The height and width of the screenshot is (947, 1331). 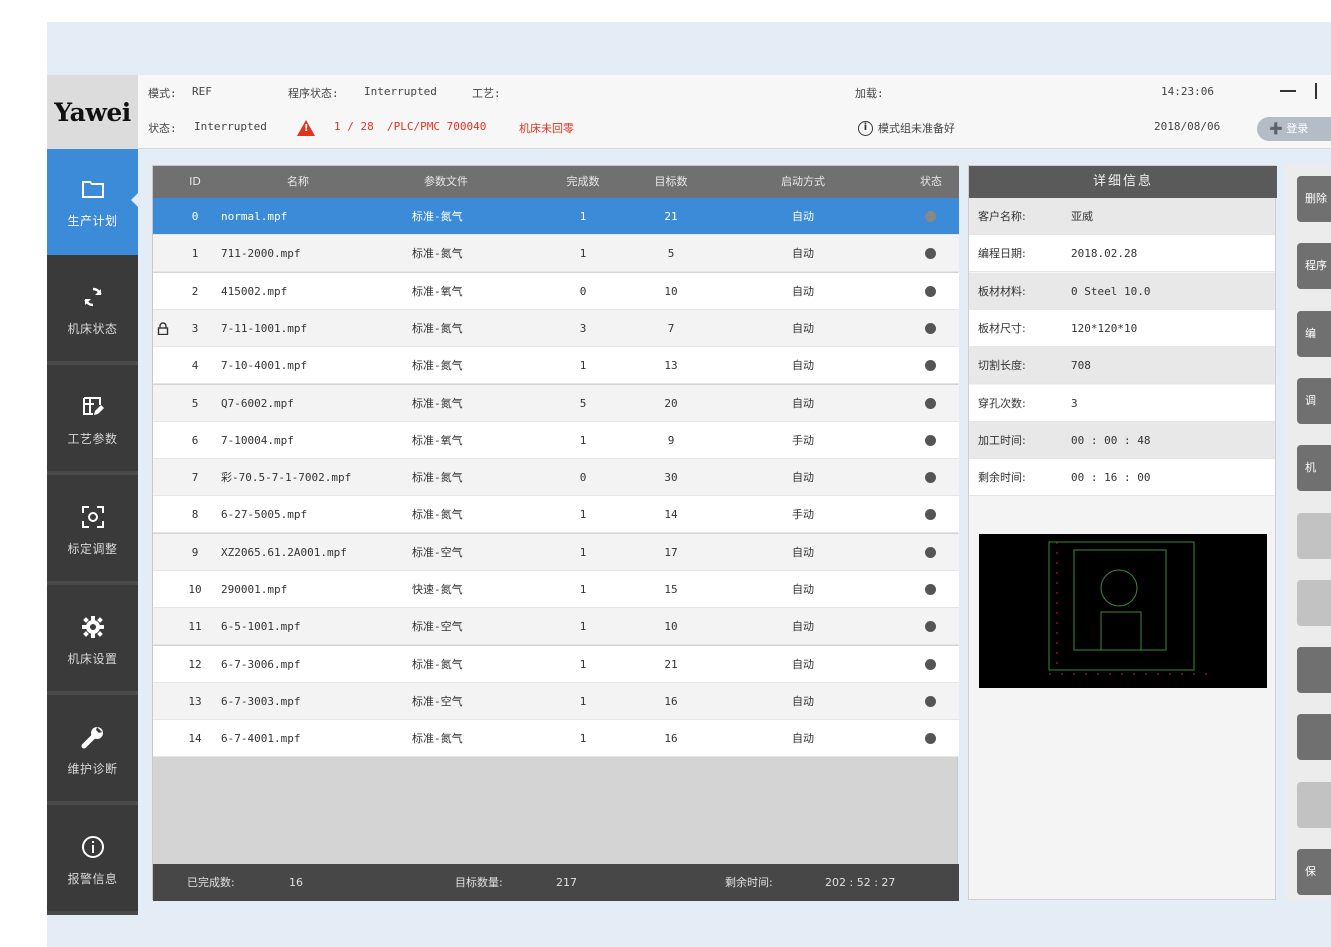 I want to click on detail-value: 0 Steel 10.0, so click(x=1111, y=291).